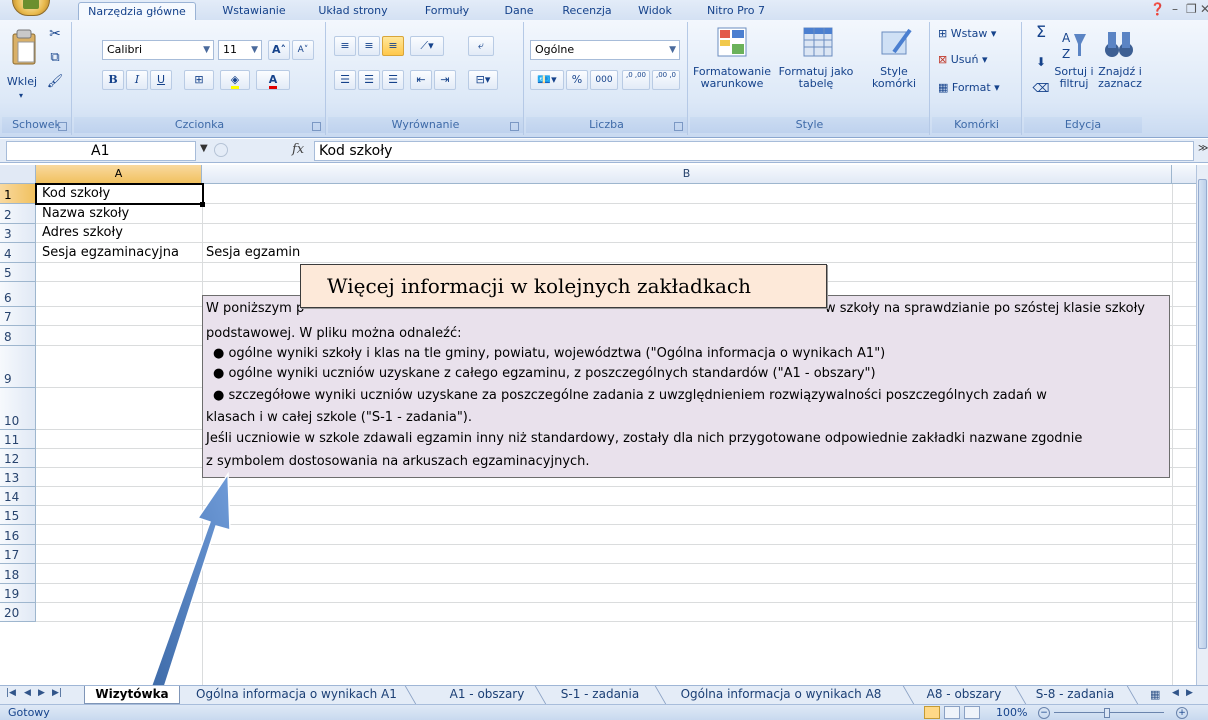 This screenshot has width=1208, height=720. Describe the element at coordinates (1203, 148) in the screenshot. I see `expand-formula-icon: ≫` at that location.